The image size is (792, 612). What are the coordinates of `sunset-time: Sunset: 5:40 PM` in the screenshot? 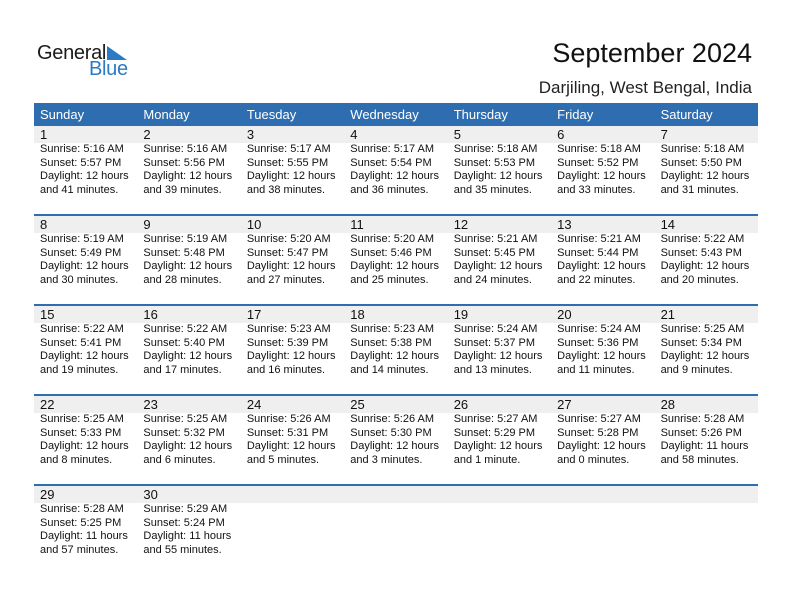 It's located at (184, 342).